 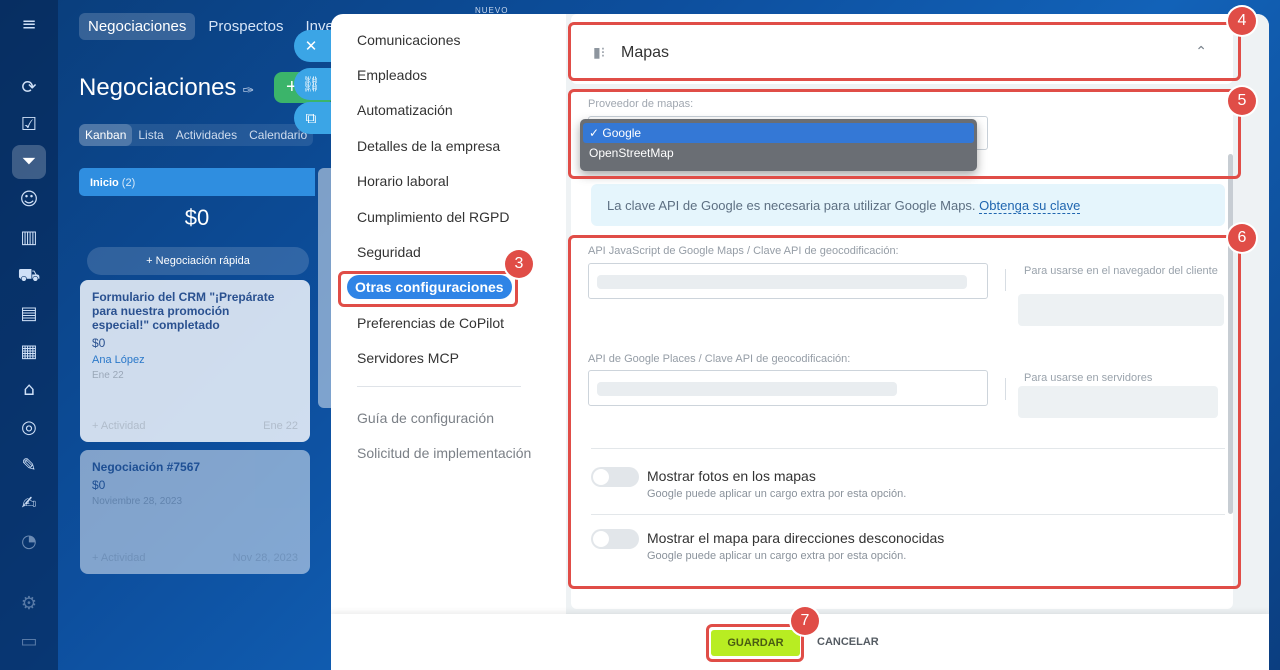 What do you see at coordinates (150, 135) in the screenshot?
I see `tab-lista: Lista` at bounding box center [150, 135].